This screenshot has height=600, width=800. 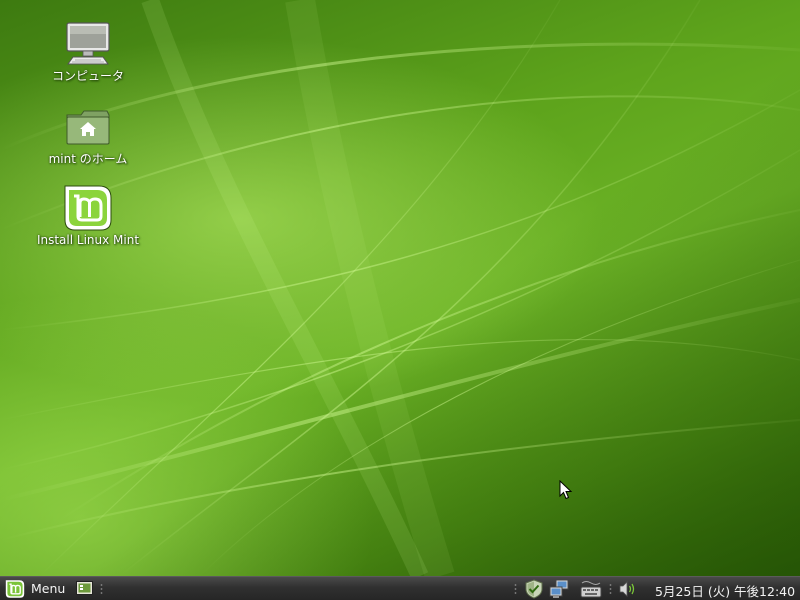 What do you see at coordinates (627, 589) in the screenshot?
I see `volume-icon` at bounding box center [627, 589].